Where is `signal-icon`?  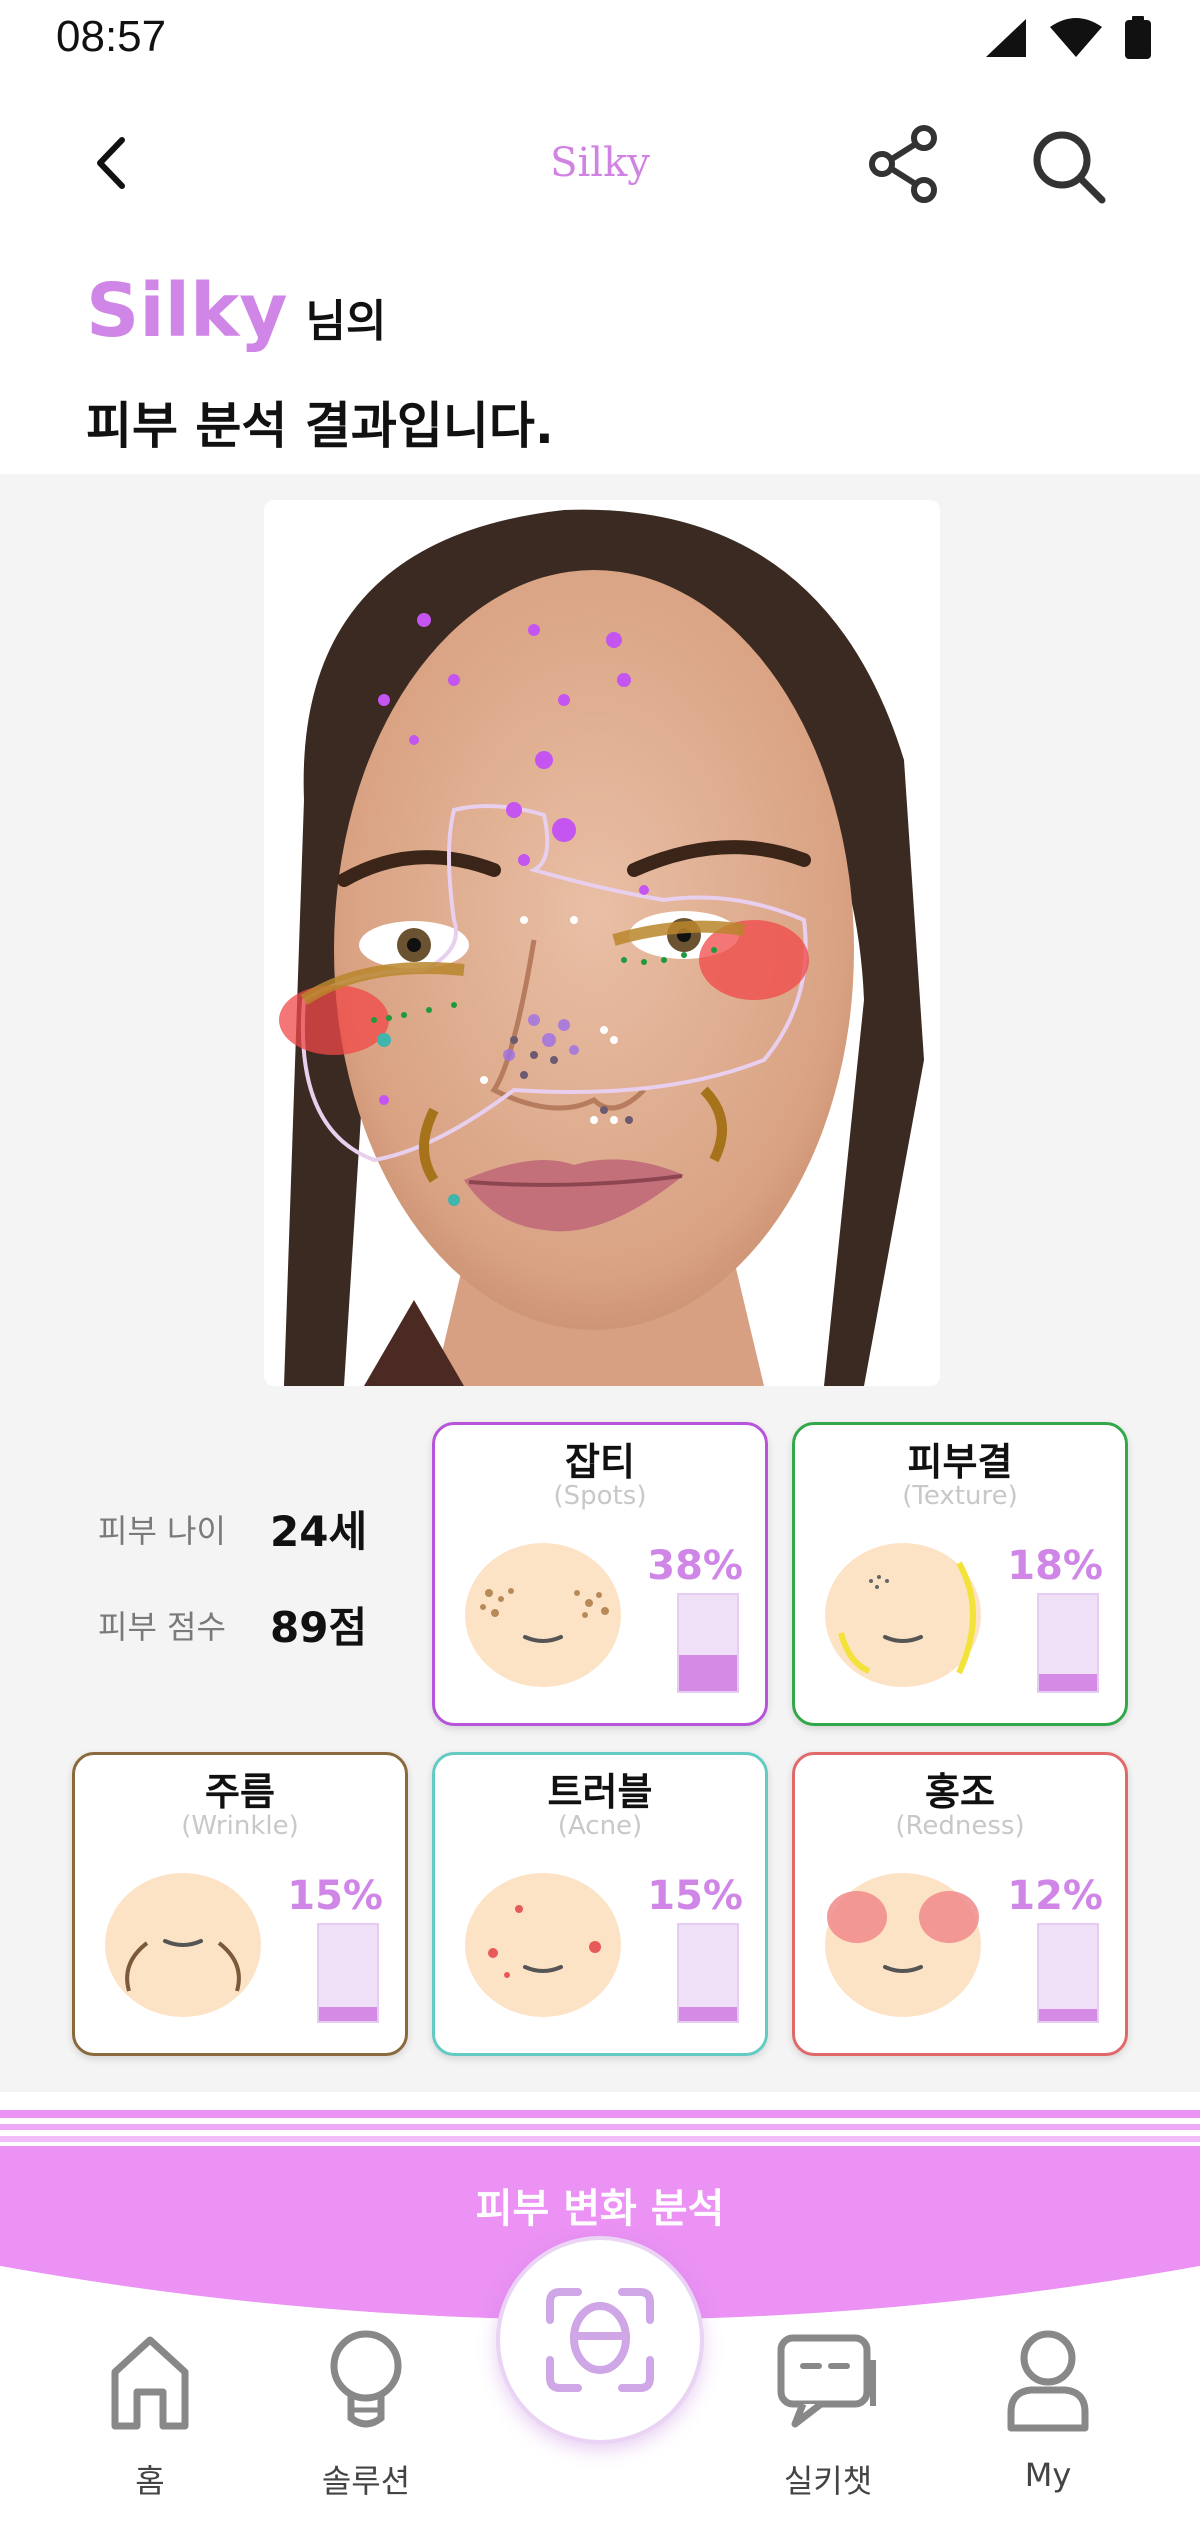
signal-icon is located at coordinates (1006, 38).